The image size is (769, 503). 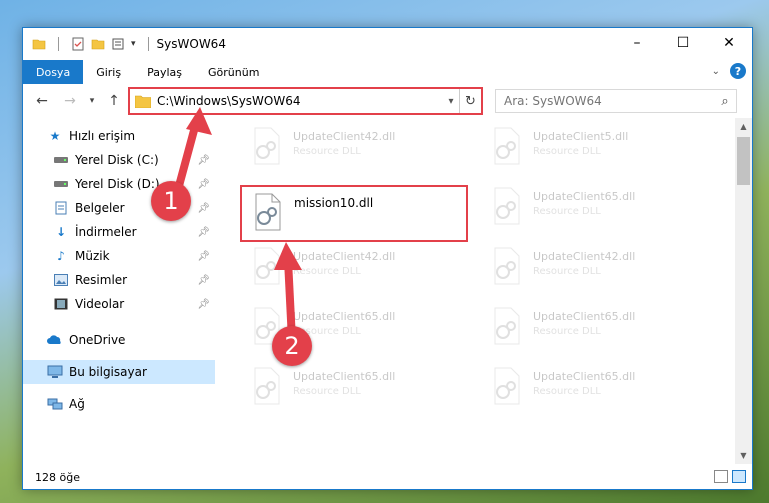 I want to click on help-icon: ?, so click(x=738, y=71).